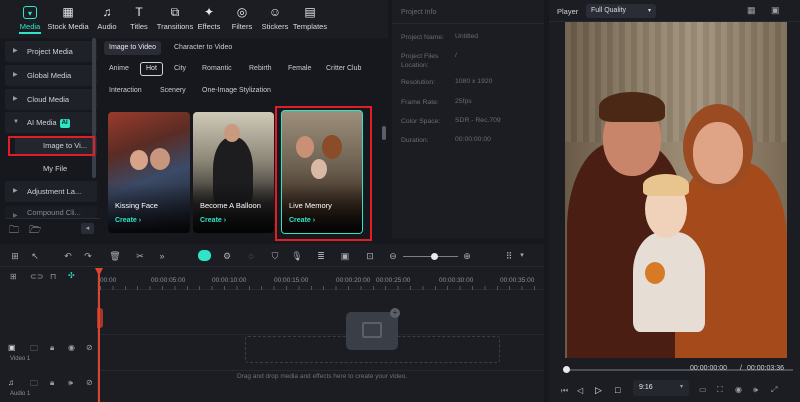 The image size is (800, 402). Describe the element at coordinates (107, 12) in the screenshot. I see `audio-icon: ♫` at that location.